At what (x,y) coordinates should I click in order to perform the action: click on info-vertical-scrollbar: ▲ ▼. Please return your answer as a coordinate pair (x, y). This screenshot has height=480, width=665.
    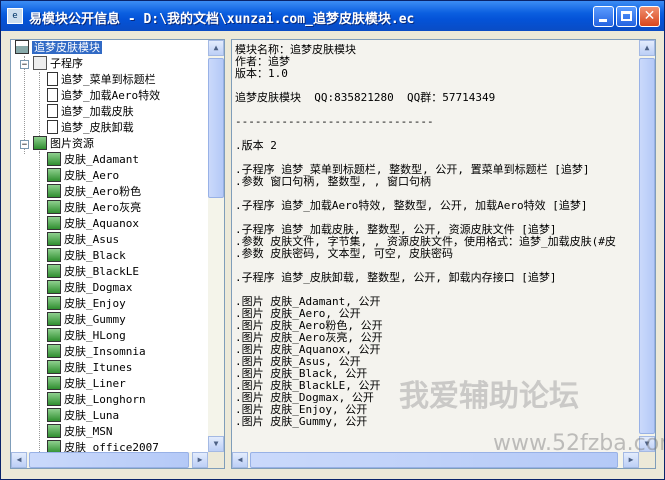
    Looking at the image, I should click on (647, 246).